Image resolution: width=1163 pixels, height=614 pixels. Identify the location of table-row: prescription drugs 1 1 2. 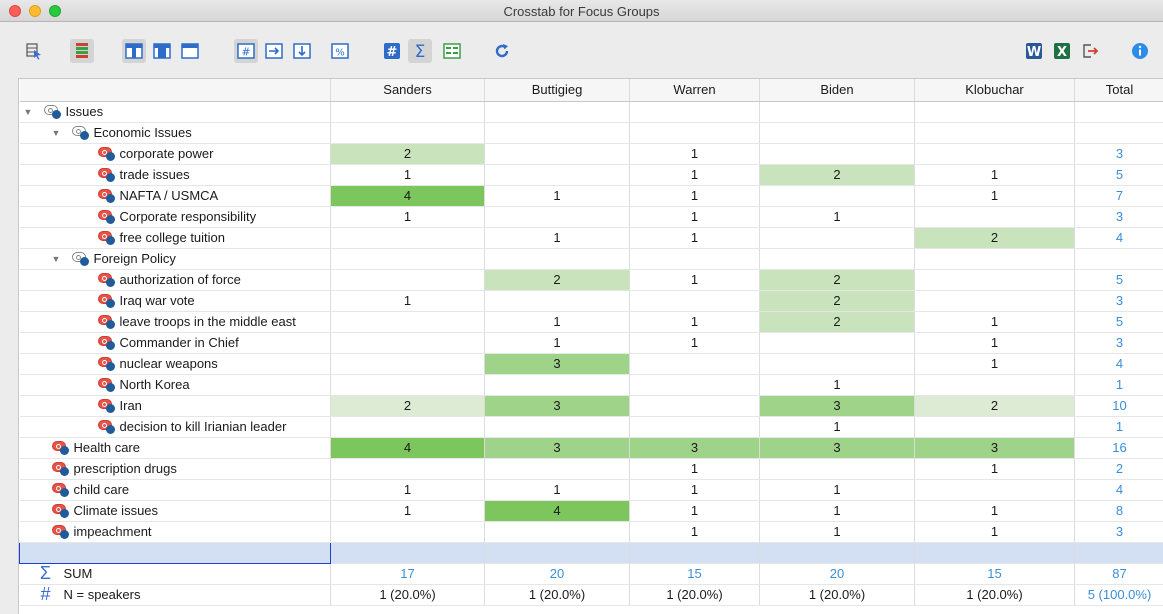
(591, 469).